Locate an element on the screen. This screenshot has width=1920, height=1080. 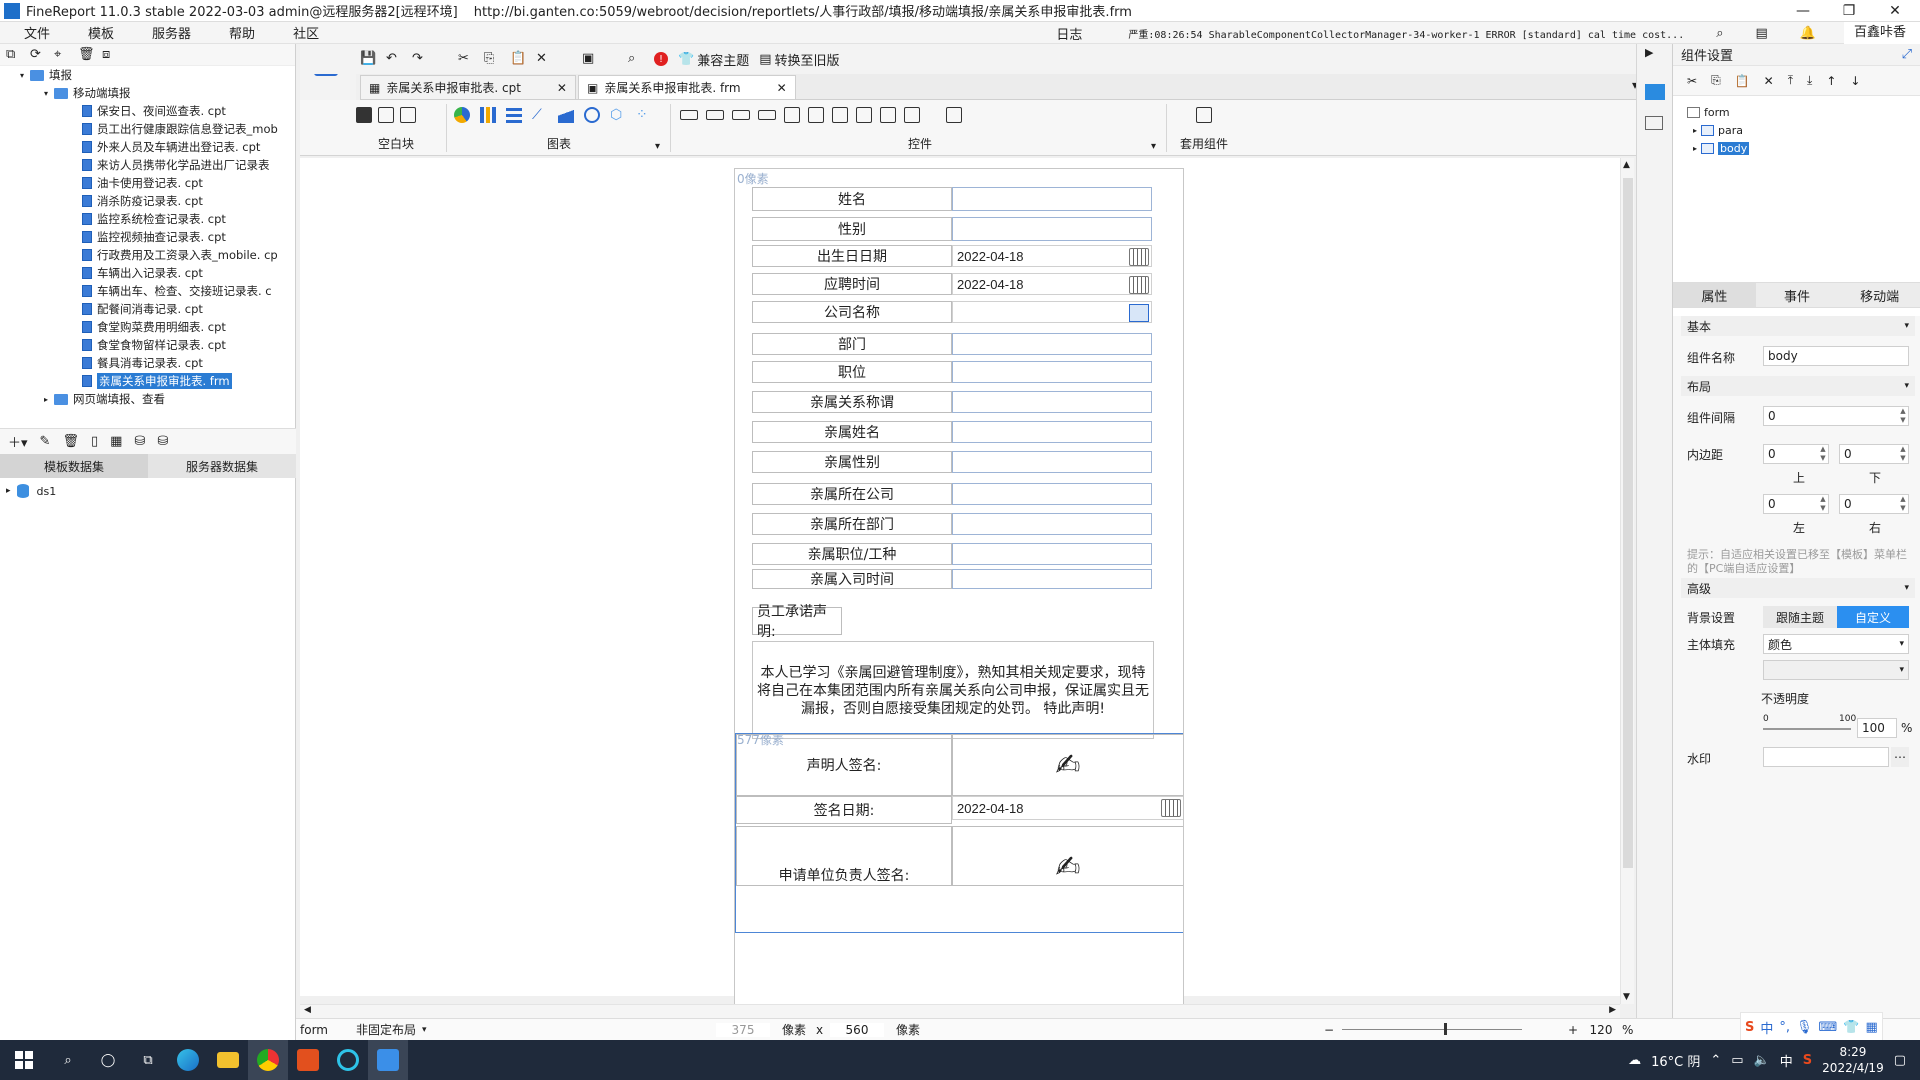
punct-icon: °, is located at coordinates (1784, 1027).